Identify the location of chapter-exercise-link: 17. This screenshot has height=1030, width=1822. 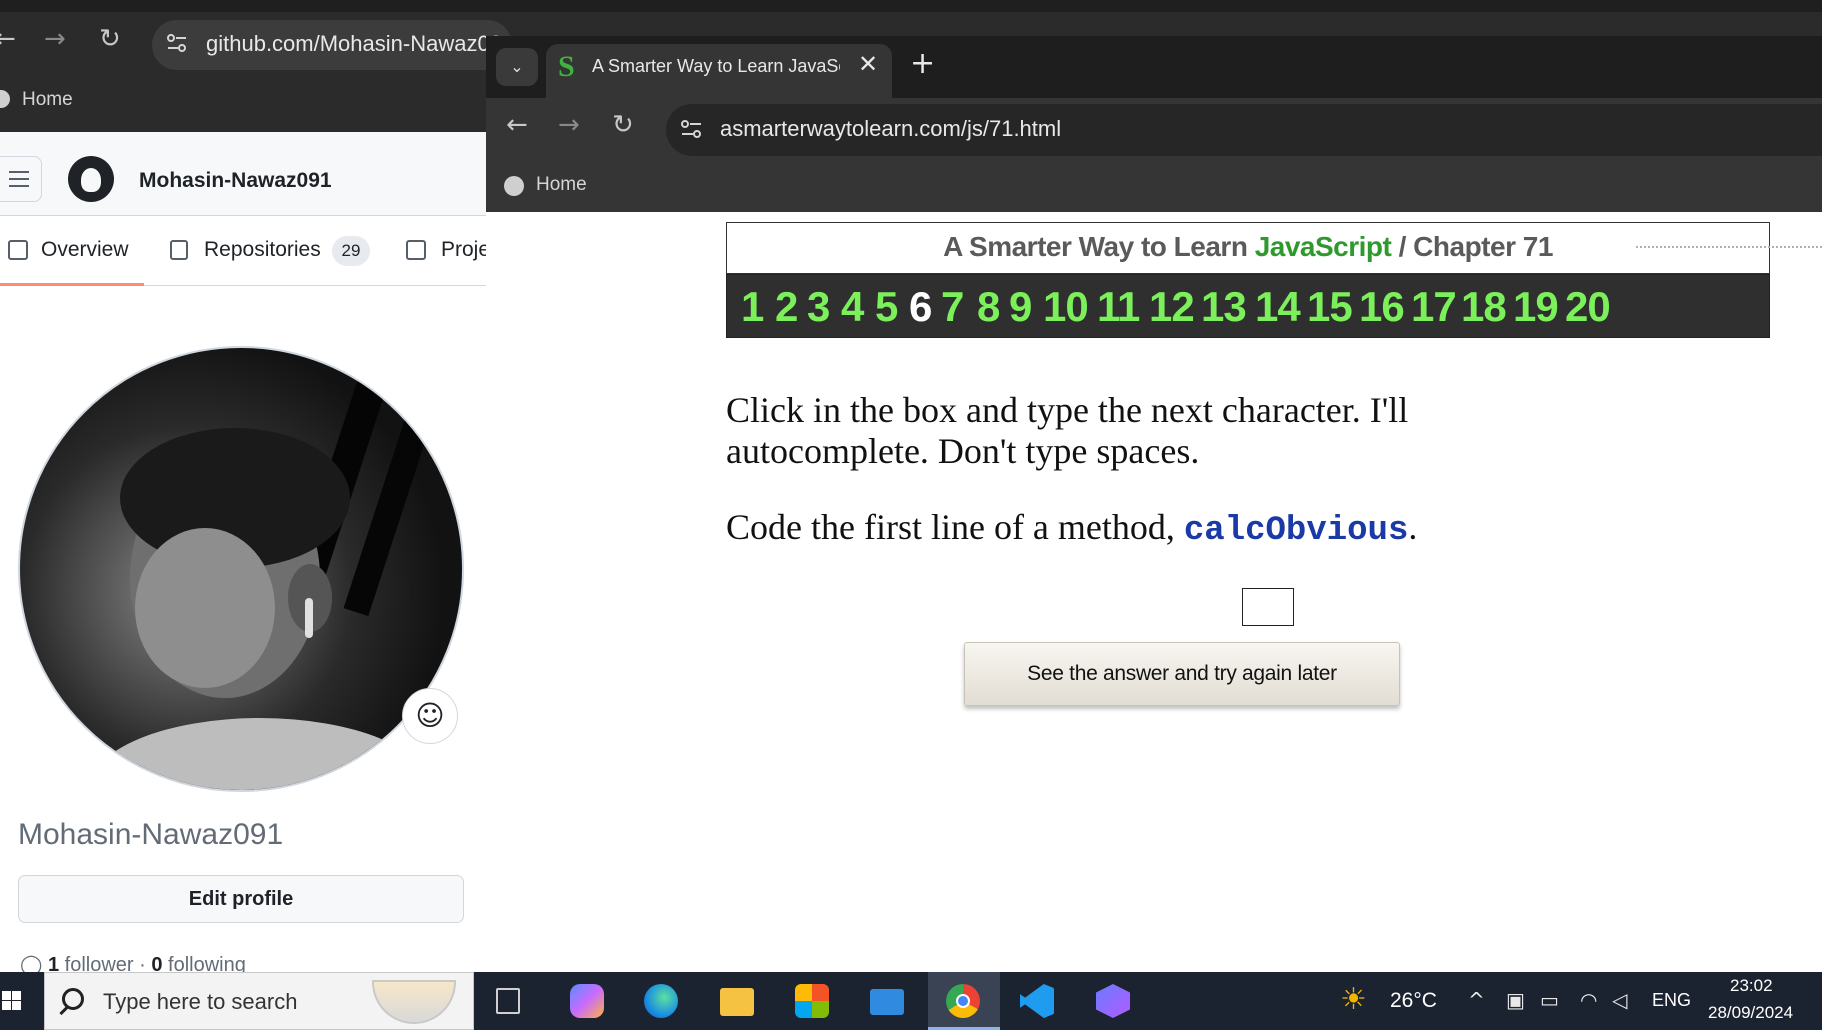
(1434, 307).